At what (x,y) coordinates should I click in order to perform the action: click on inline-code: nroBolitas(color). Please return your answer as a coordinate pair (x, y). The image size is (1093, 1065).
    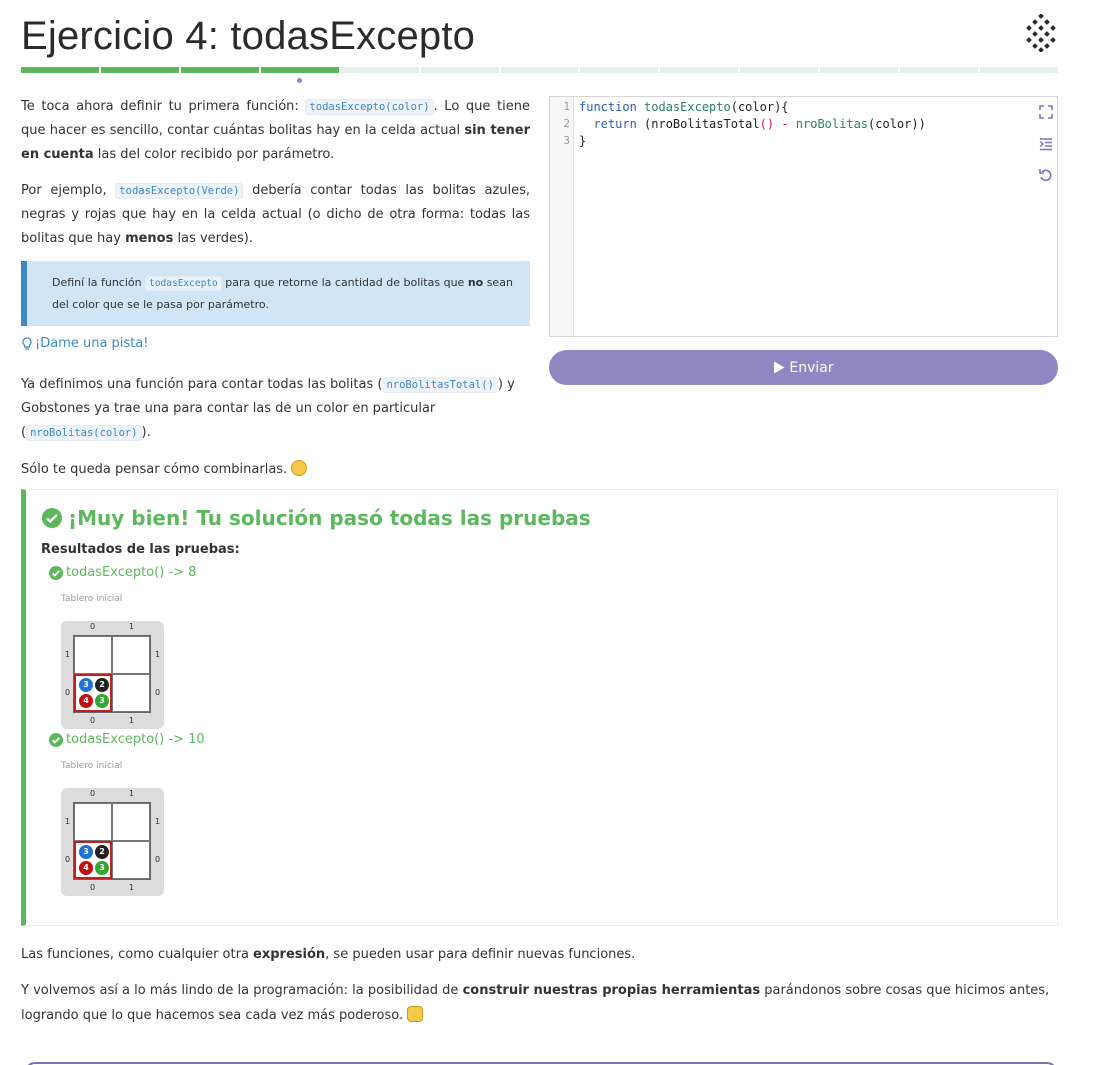
    Looking at the image, I should click on (84, 433).